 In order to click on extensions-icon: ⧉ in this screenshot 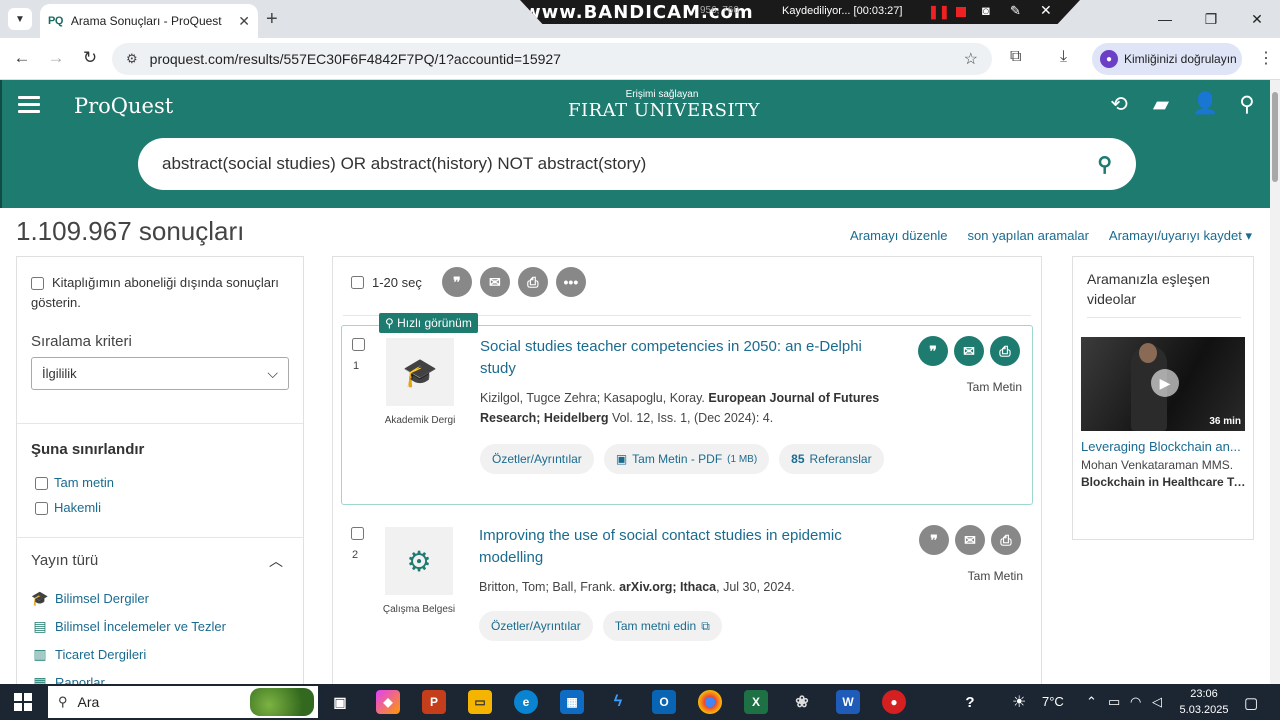, I will do `click(1015, 57)`.